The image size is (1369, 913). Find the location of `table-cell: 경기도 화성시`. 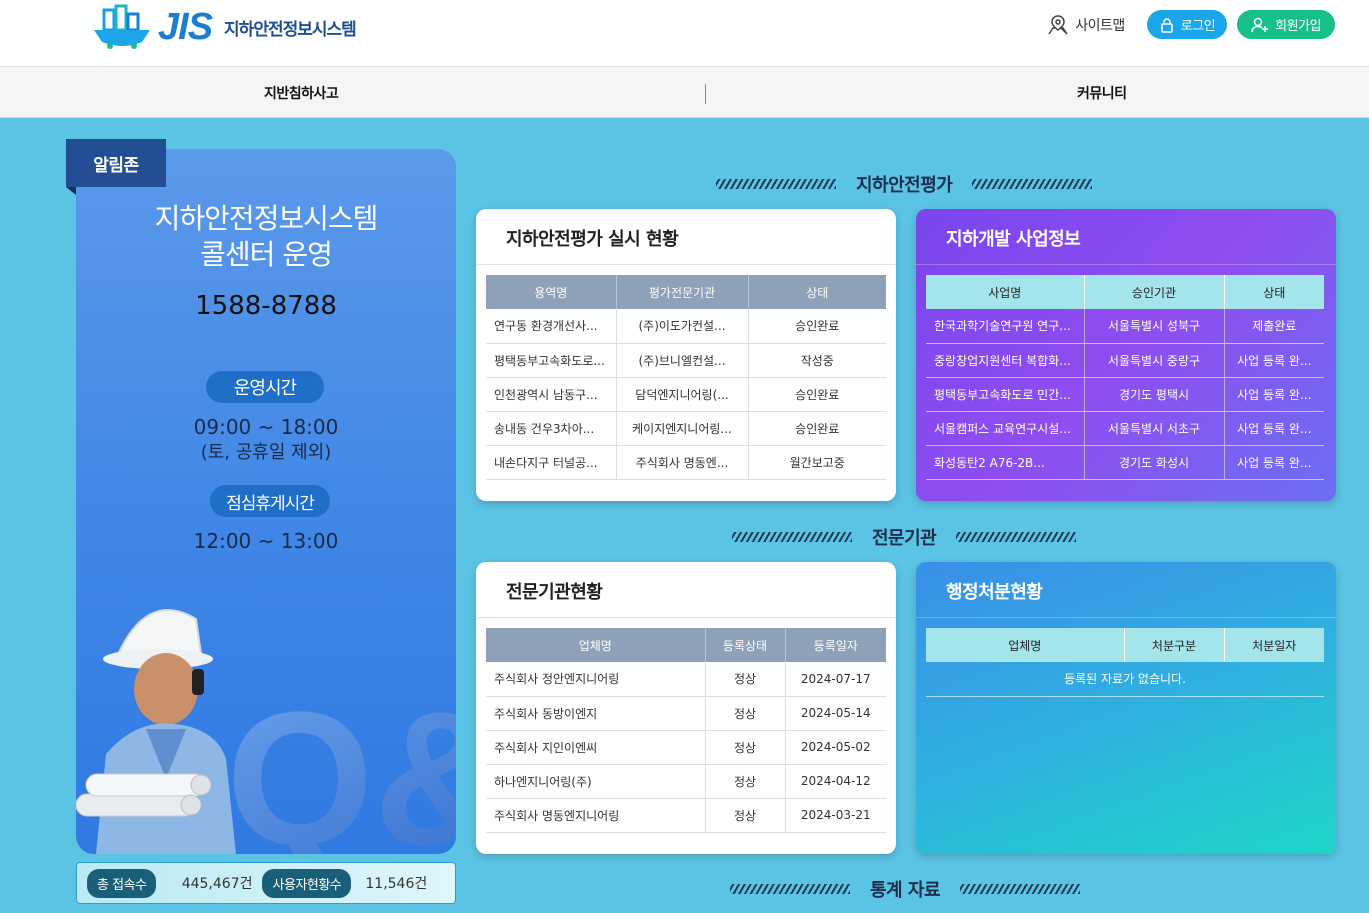

table-cell: 경기도 화성시 is located at coordinates (1153, 462).